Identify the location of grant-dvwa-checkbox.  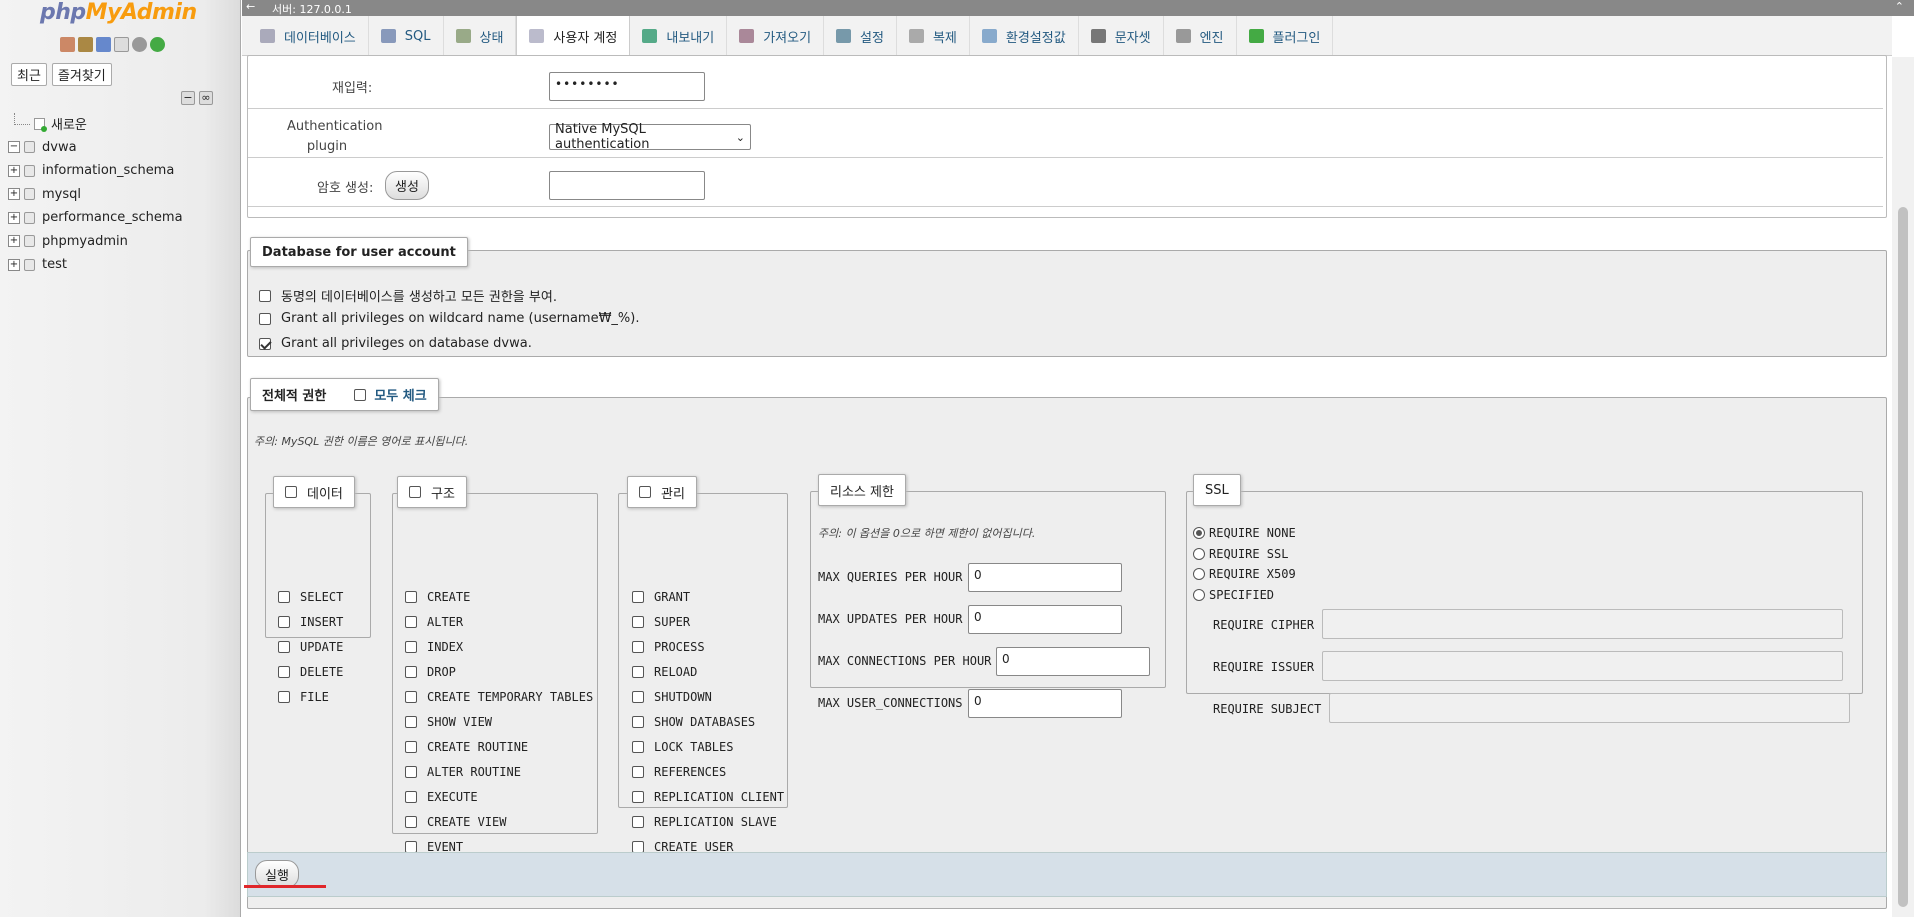
(265, 343).